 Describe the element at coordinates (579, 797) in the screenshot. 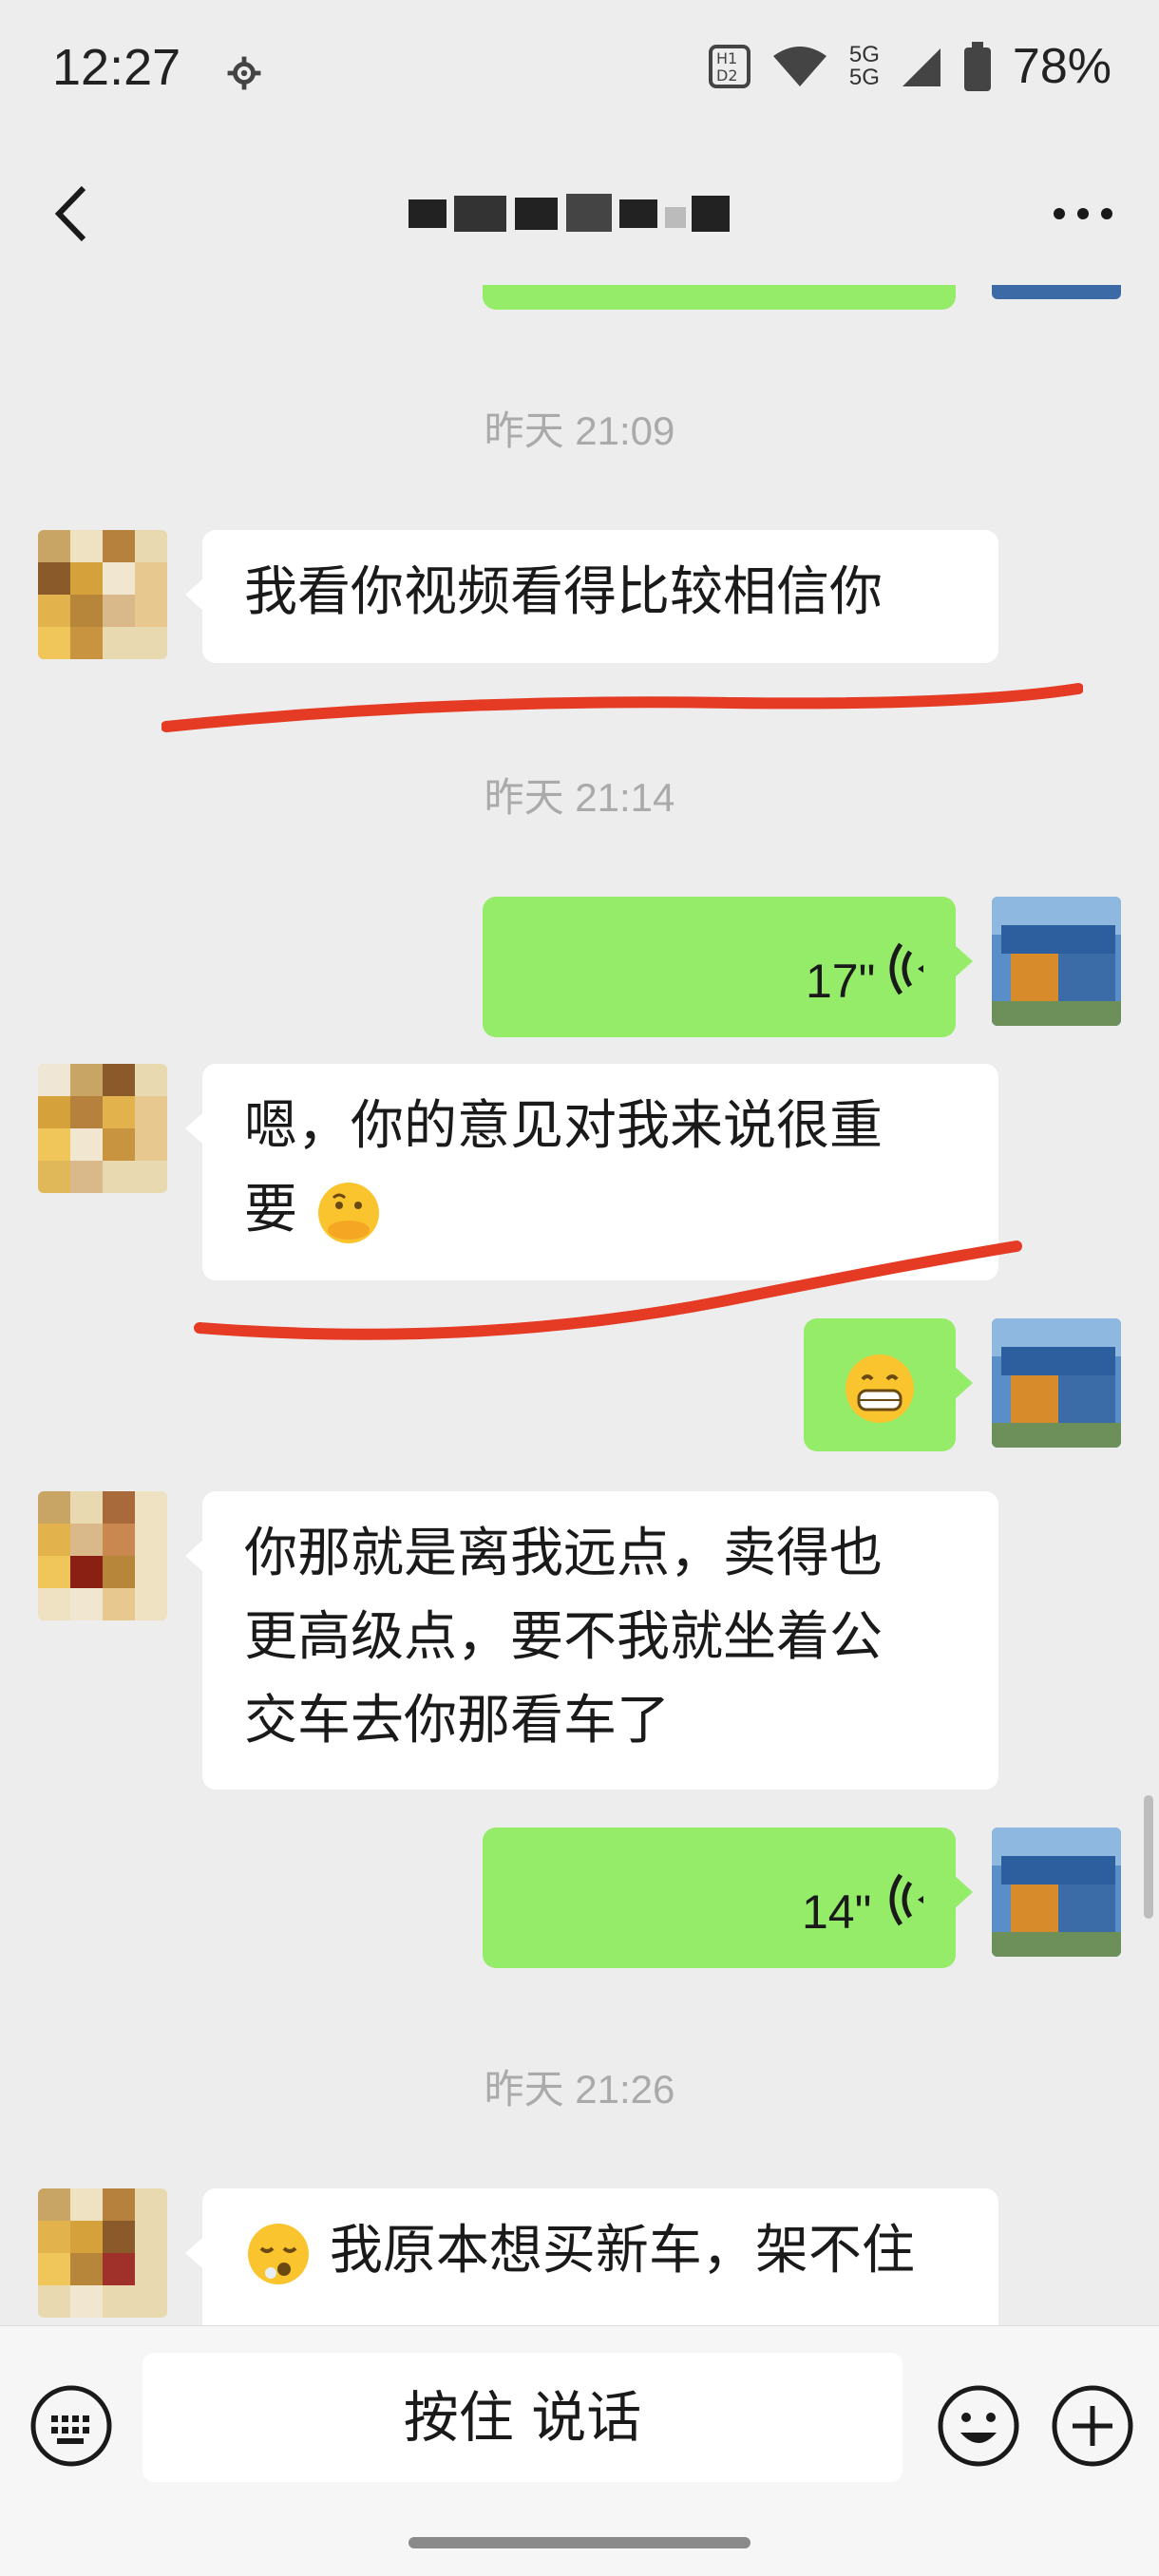

I see `timestamp: 昨天 21:14` at that location.